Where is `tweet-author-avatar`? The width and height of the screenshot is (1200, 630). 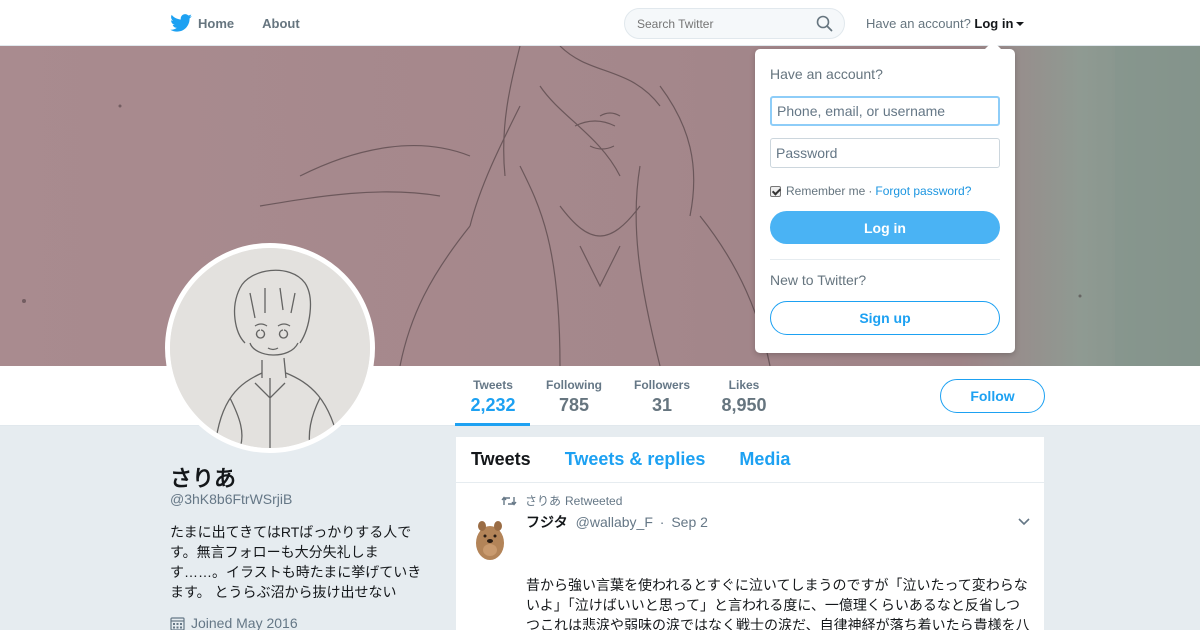
tweet-author-avatar is located at coordinates (490, 539).